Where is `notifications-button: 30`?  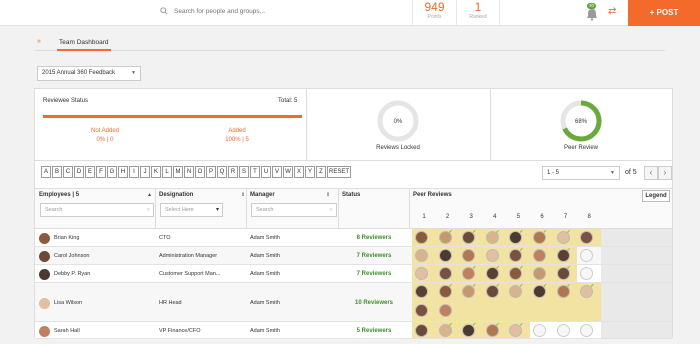
notifications-button: 30 is located at coordinates (592, 13).